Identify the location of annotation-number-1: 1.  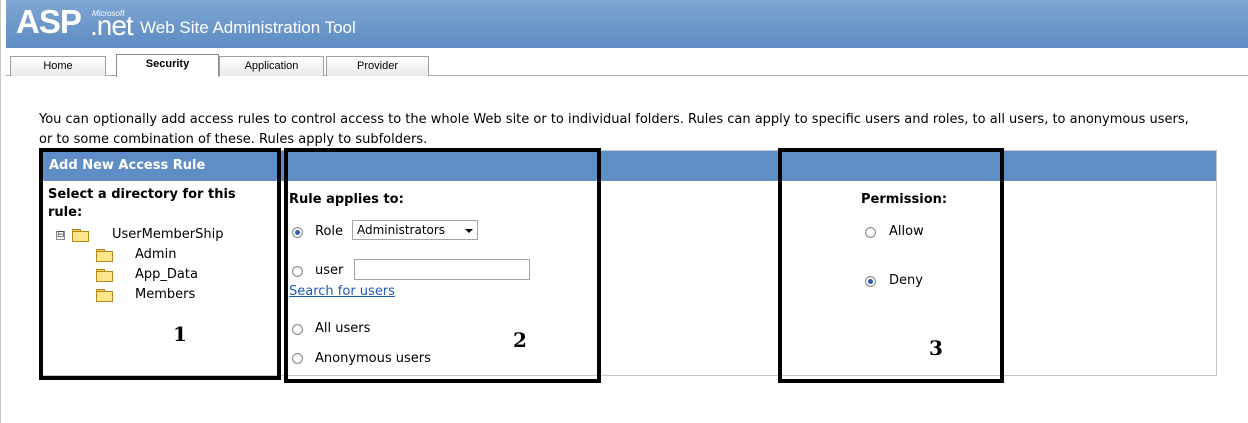
(180, 334).